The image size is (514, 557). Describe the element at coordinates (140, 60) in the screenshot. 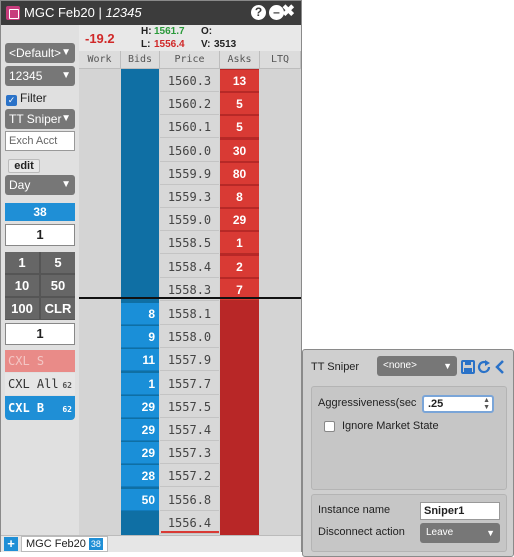

I see `column-header-bids: Bids` at that location.